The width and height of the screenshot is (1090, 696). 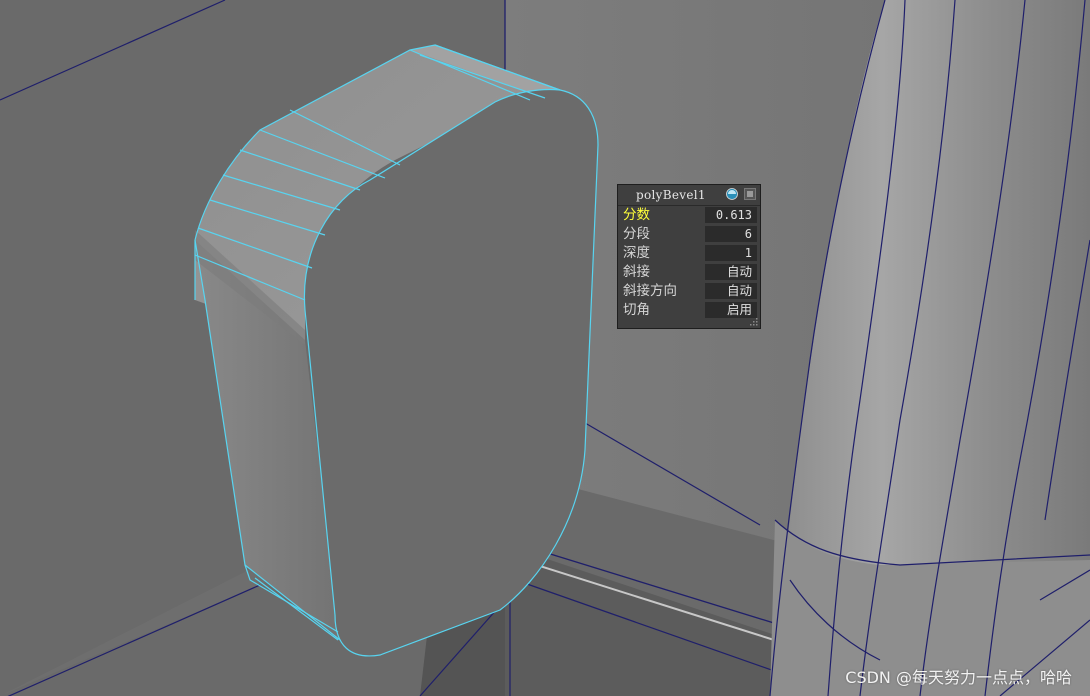 I want to click on attr-row-chamfer: 切角 启用, so click(x=689, y=310).